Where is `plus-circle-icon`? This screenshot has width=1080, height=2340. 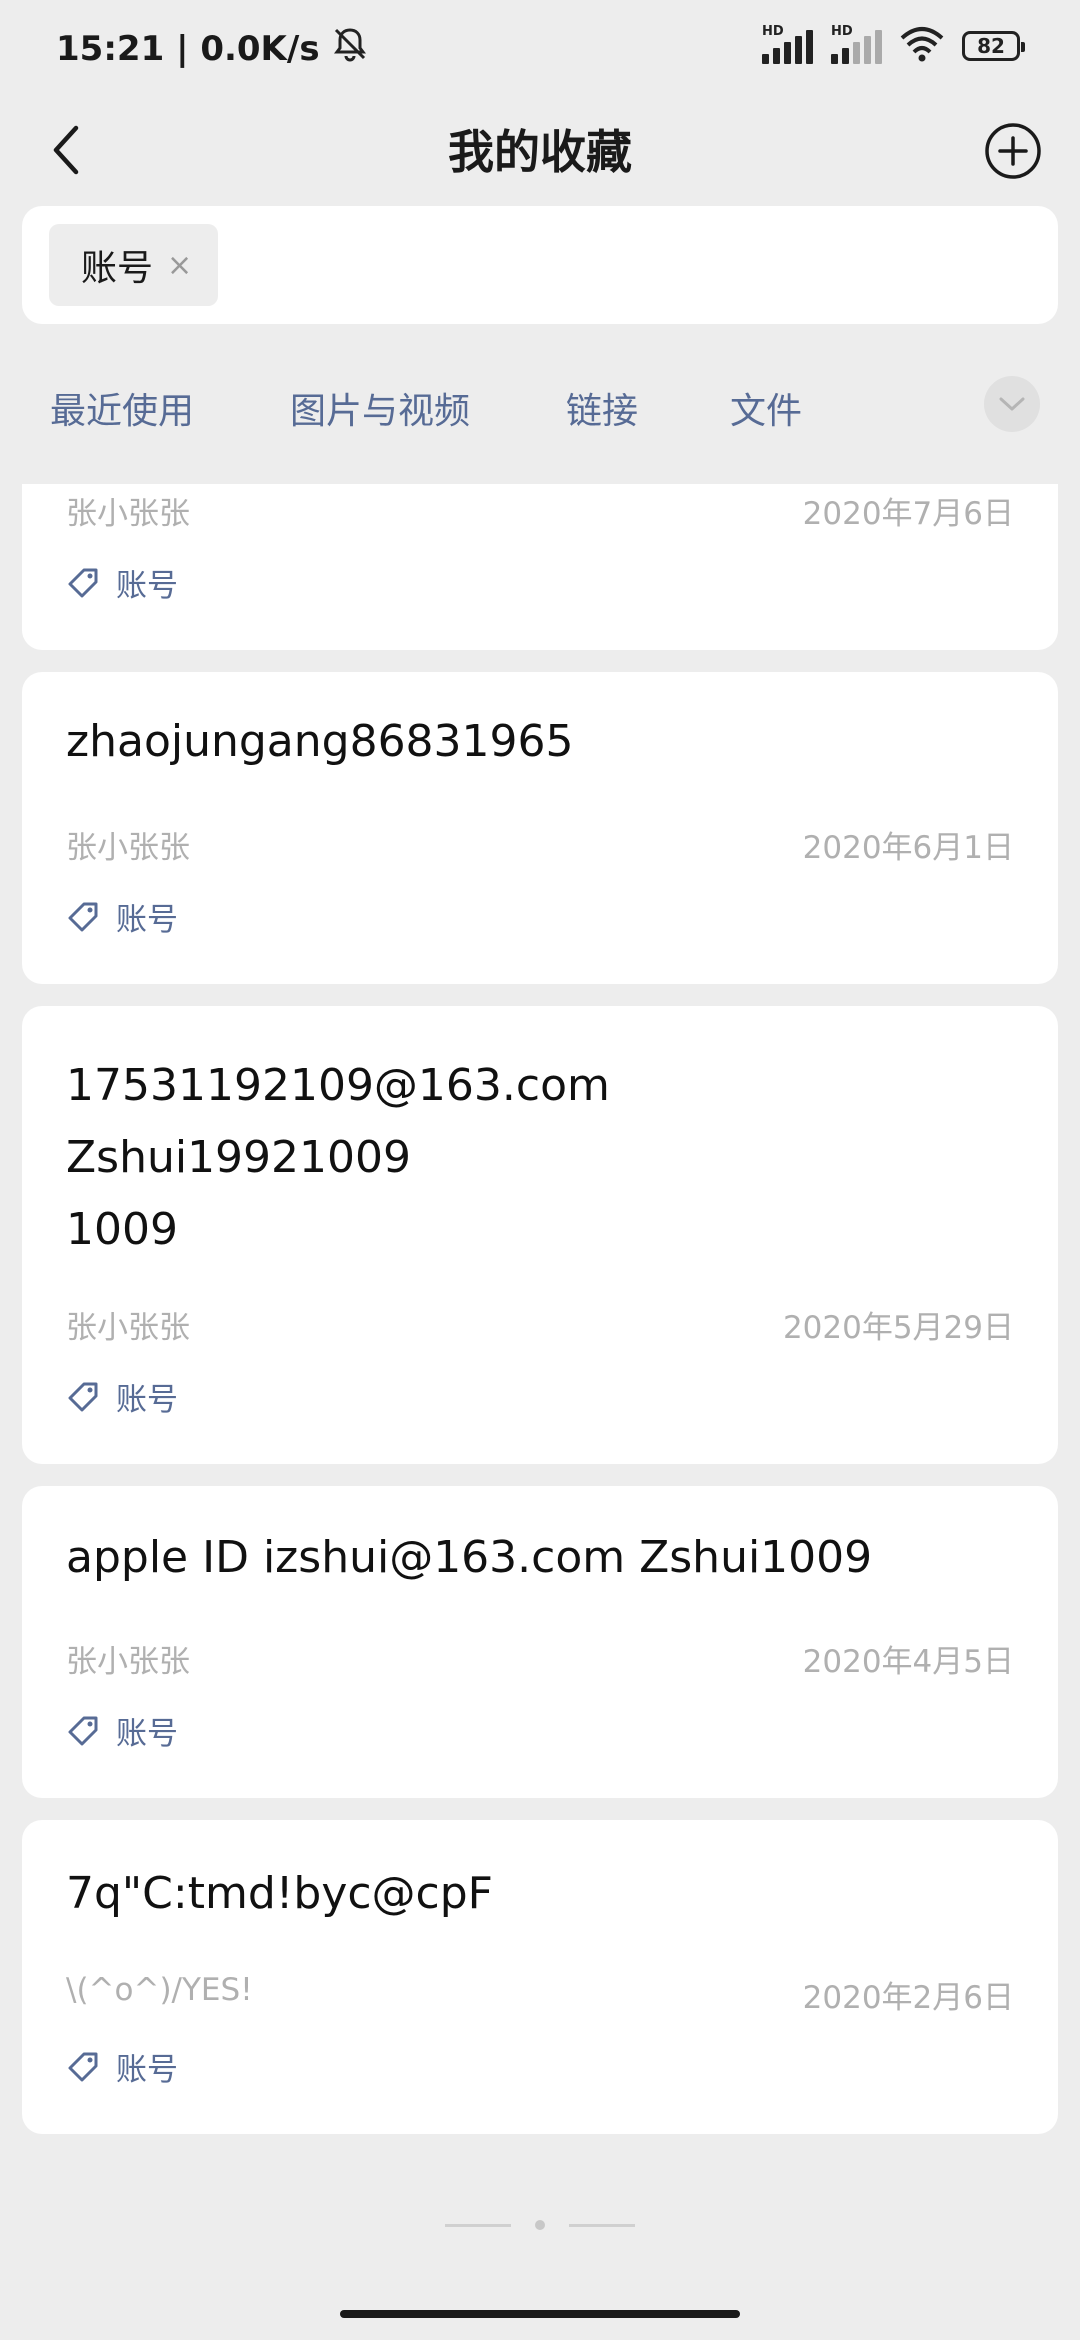 plus-circle-icon is located at coordinates (1013, 151).